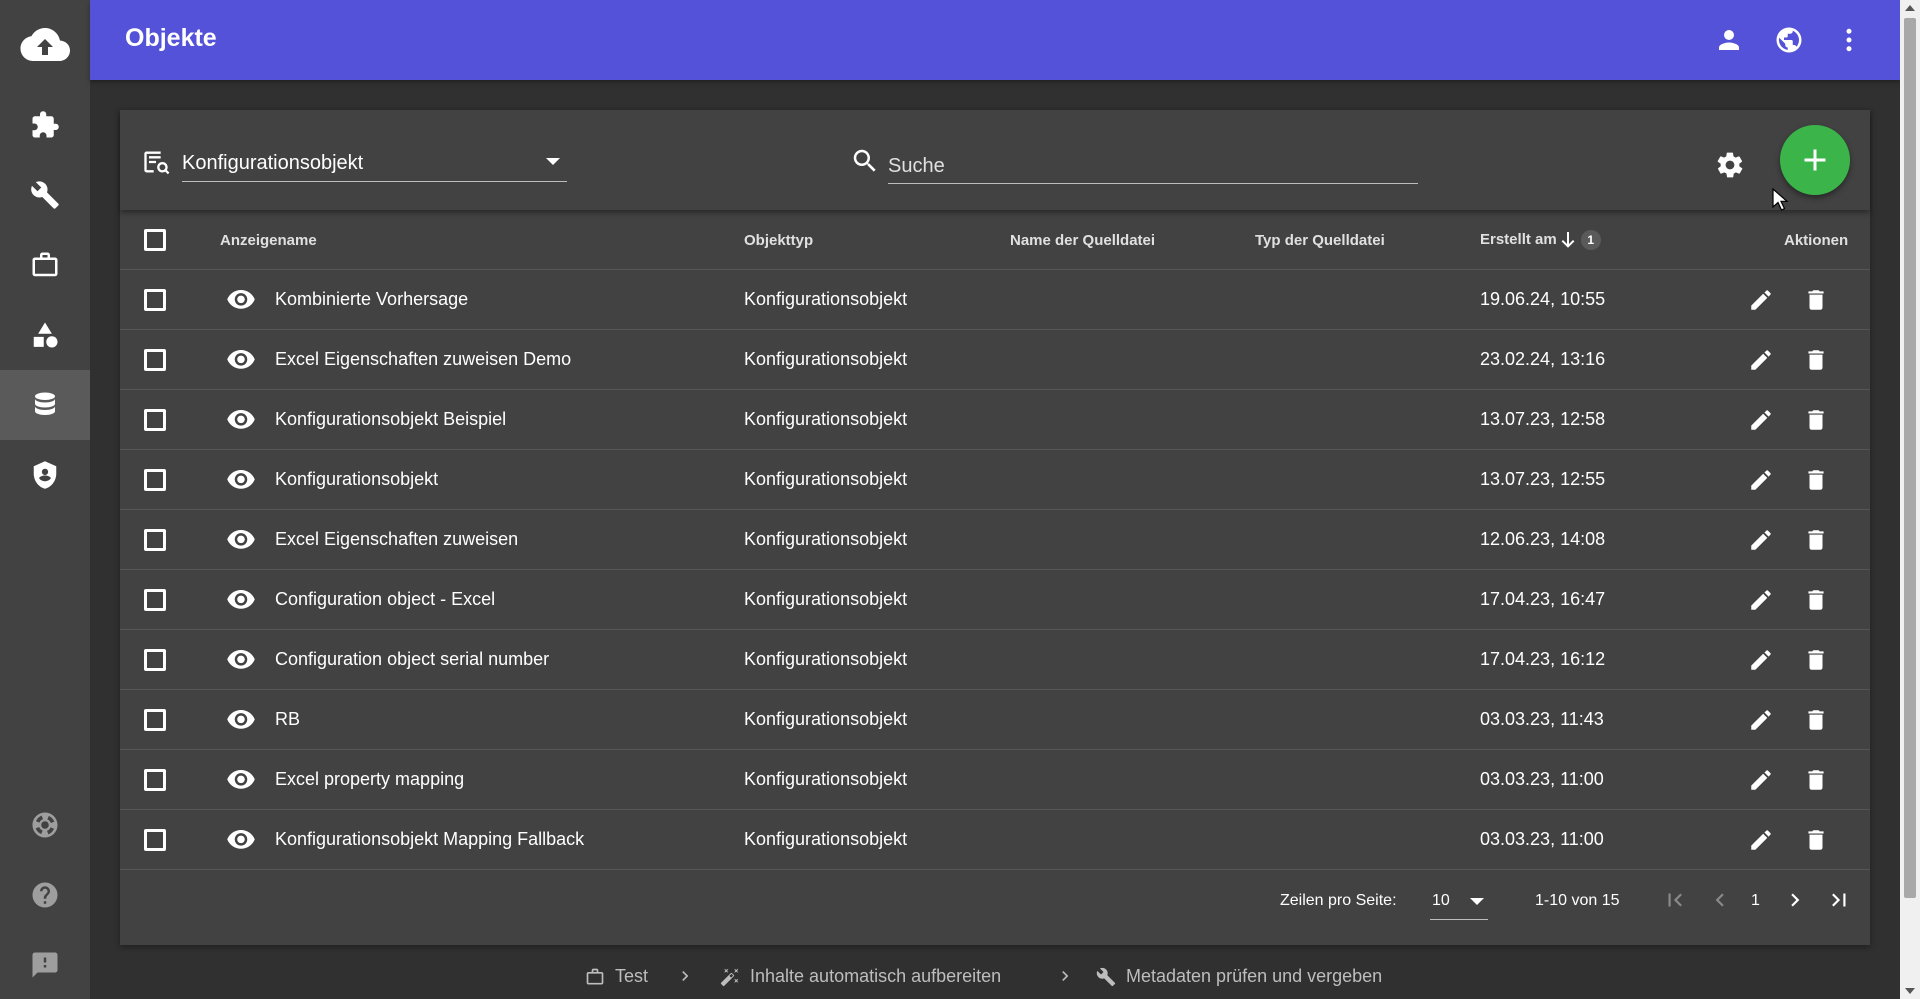 The height and width of the screenshot is (999, 1920). Describe the element at coordinates (1540, 240) in the screenshot. I see `header-created: Erstellt am 1` at that location.